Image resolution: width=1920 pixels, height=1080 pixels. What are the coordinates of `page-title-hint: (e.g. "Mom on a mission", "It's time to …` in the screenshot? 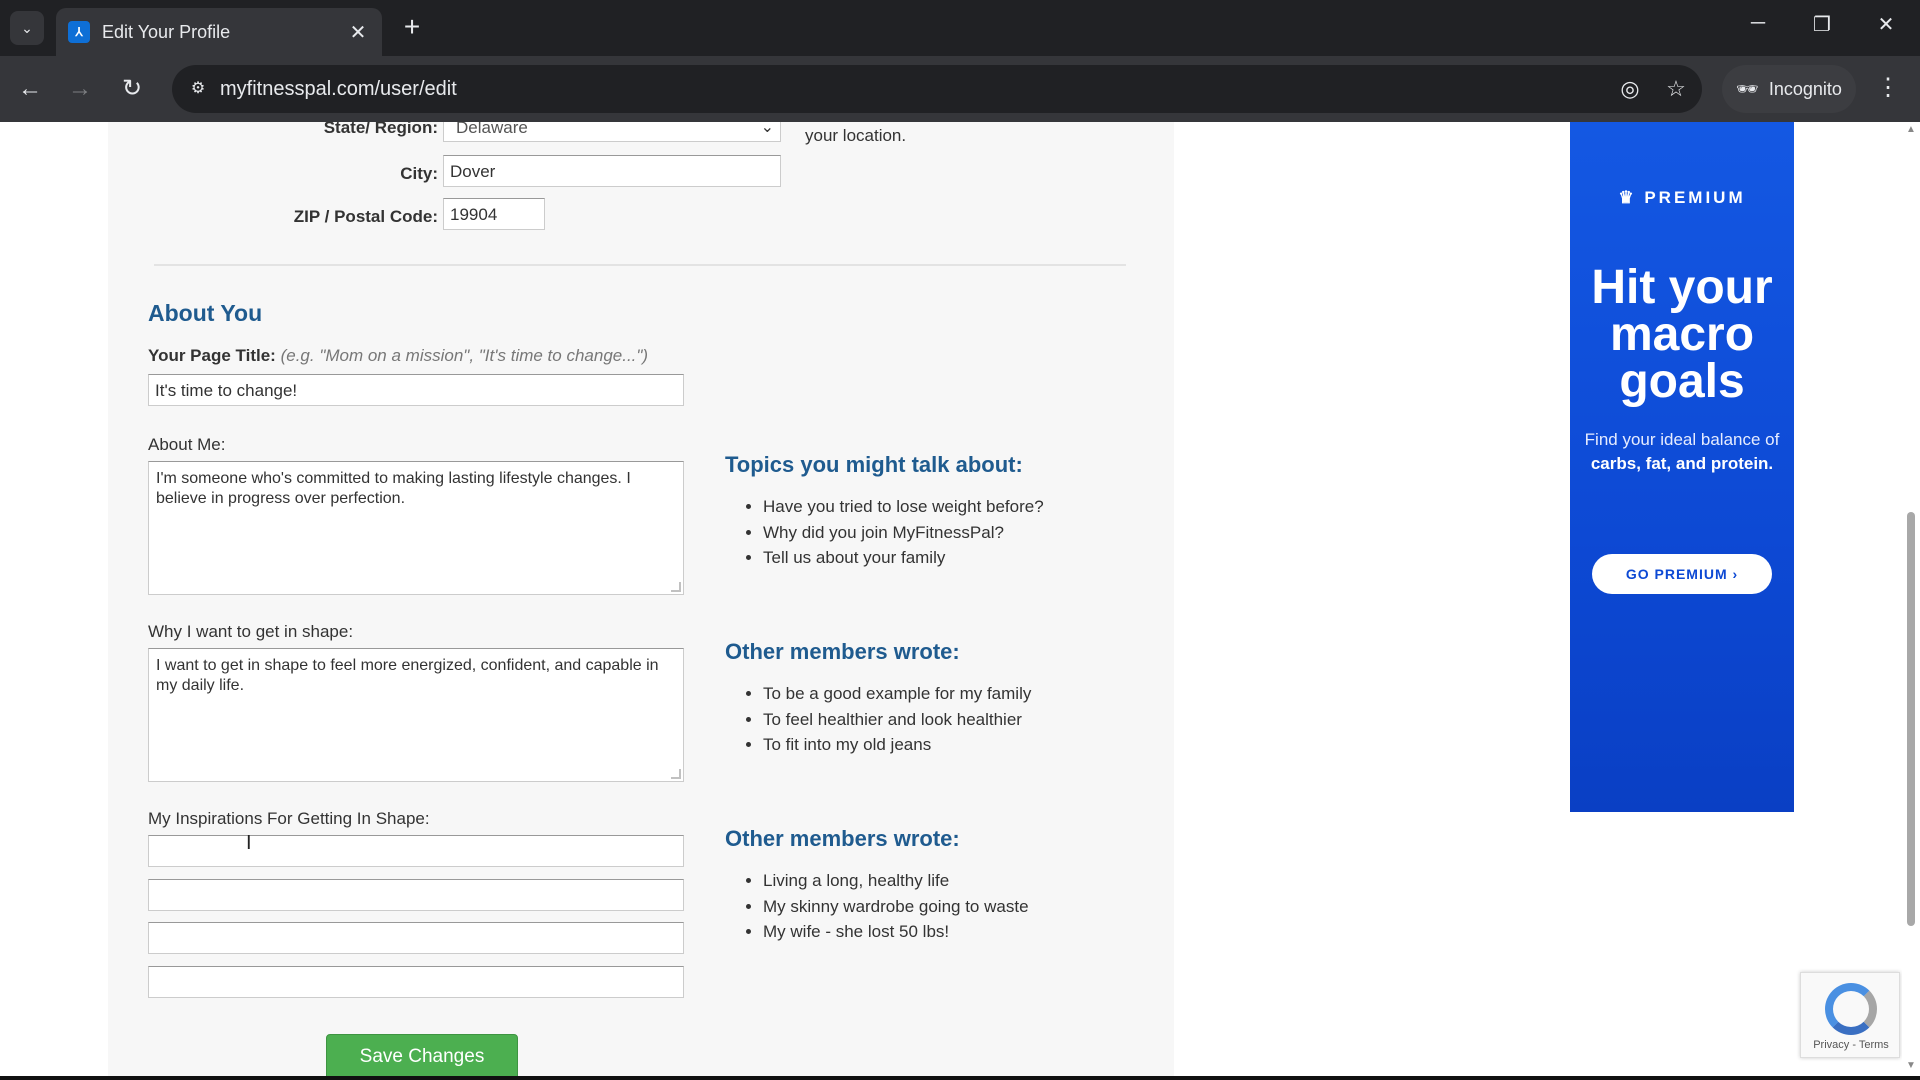 It's located at (464, 355).